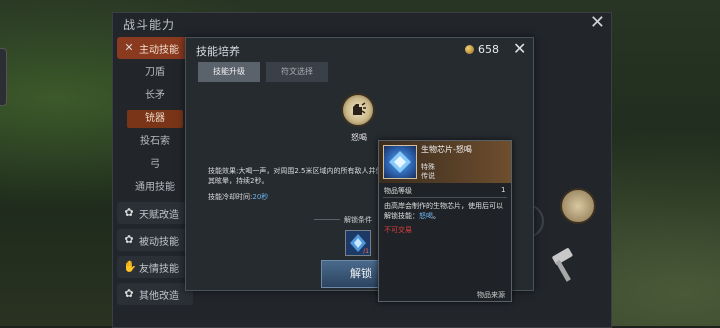 This screenshot has width=720, height=328. What do you see at coordinates (3, 77) in the screenshot?
I see `side-drawer-handle` at bounding box center [3, 77].